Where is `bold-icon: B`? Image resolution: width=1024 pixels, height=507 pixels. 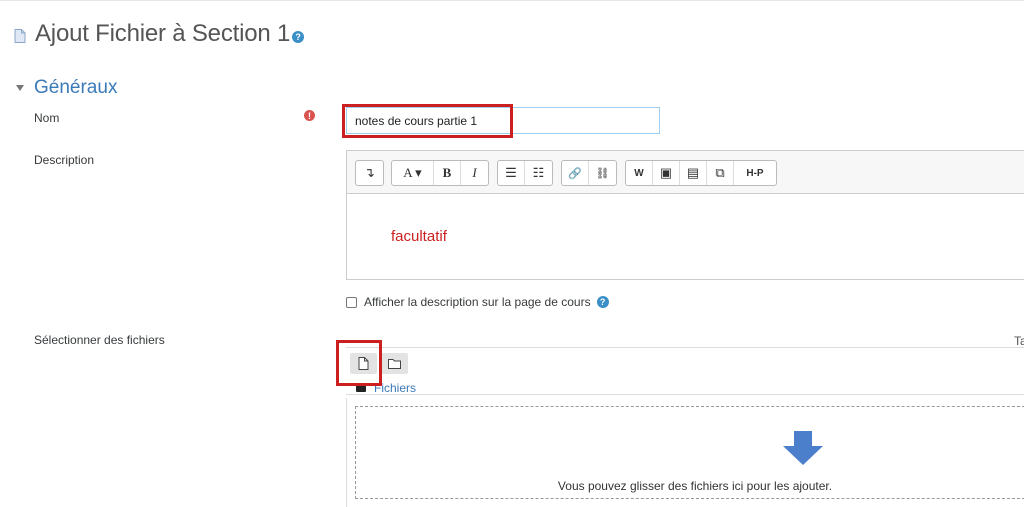
bold-icon: B is located at coordinates (447, 173).